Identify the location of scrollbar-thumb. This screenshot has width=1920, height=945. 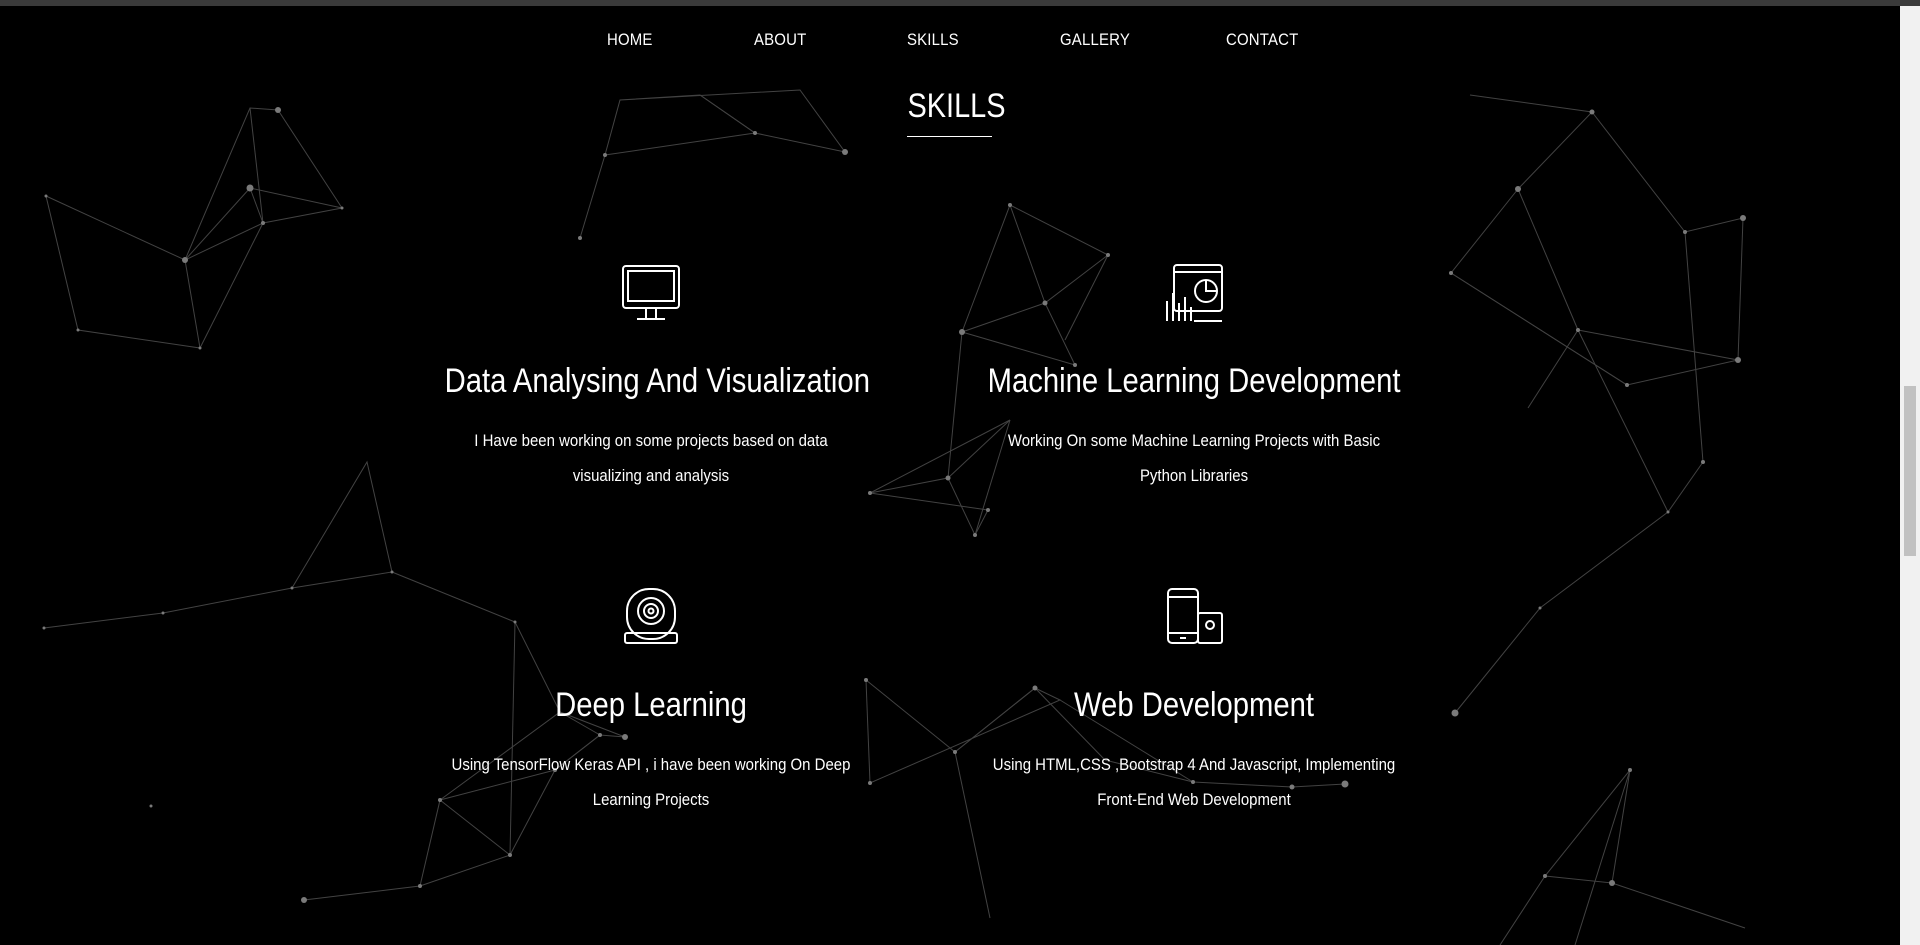
(1910, 471).